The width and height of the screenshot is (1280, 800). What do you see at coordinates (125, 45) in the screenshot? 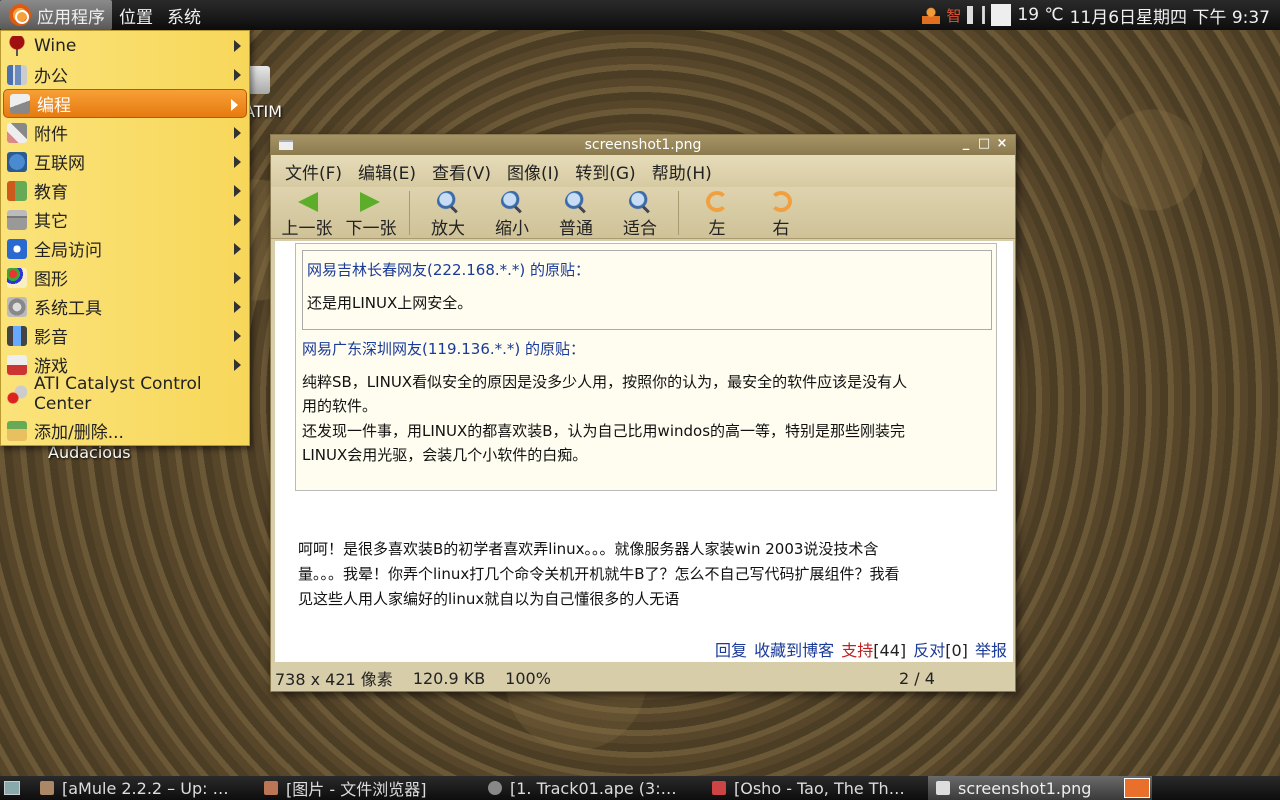
I see `menu-item-wine: Wine` at bounding box center [125, 45].